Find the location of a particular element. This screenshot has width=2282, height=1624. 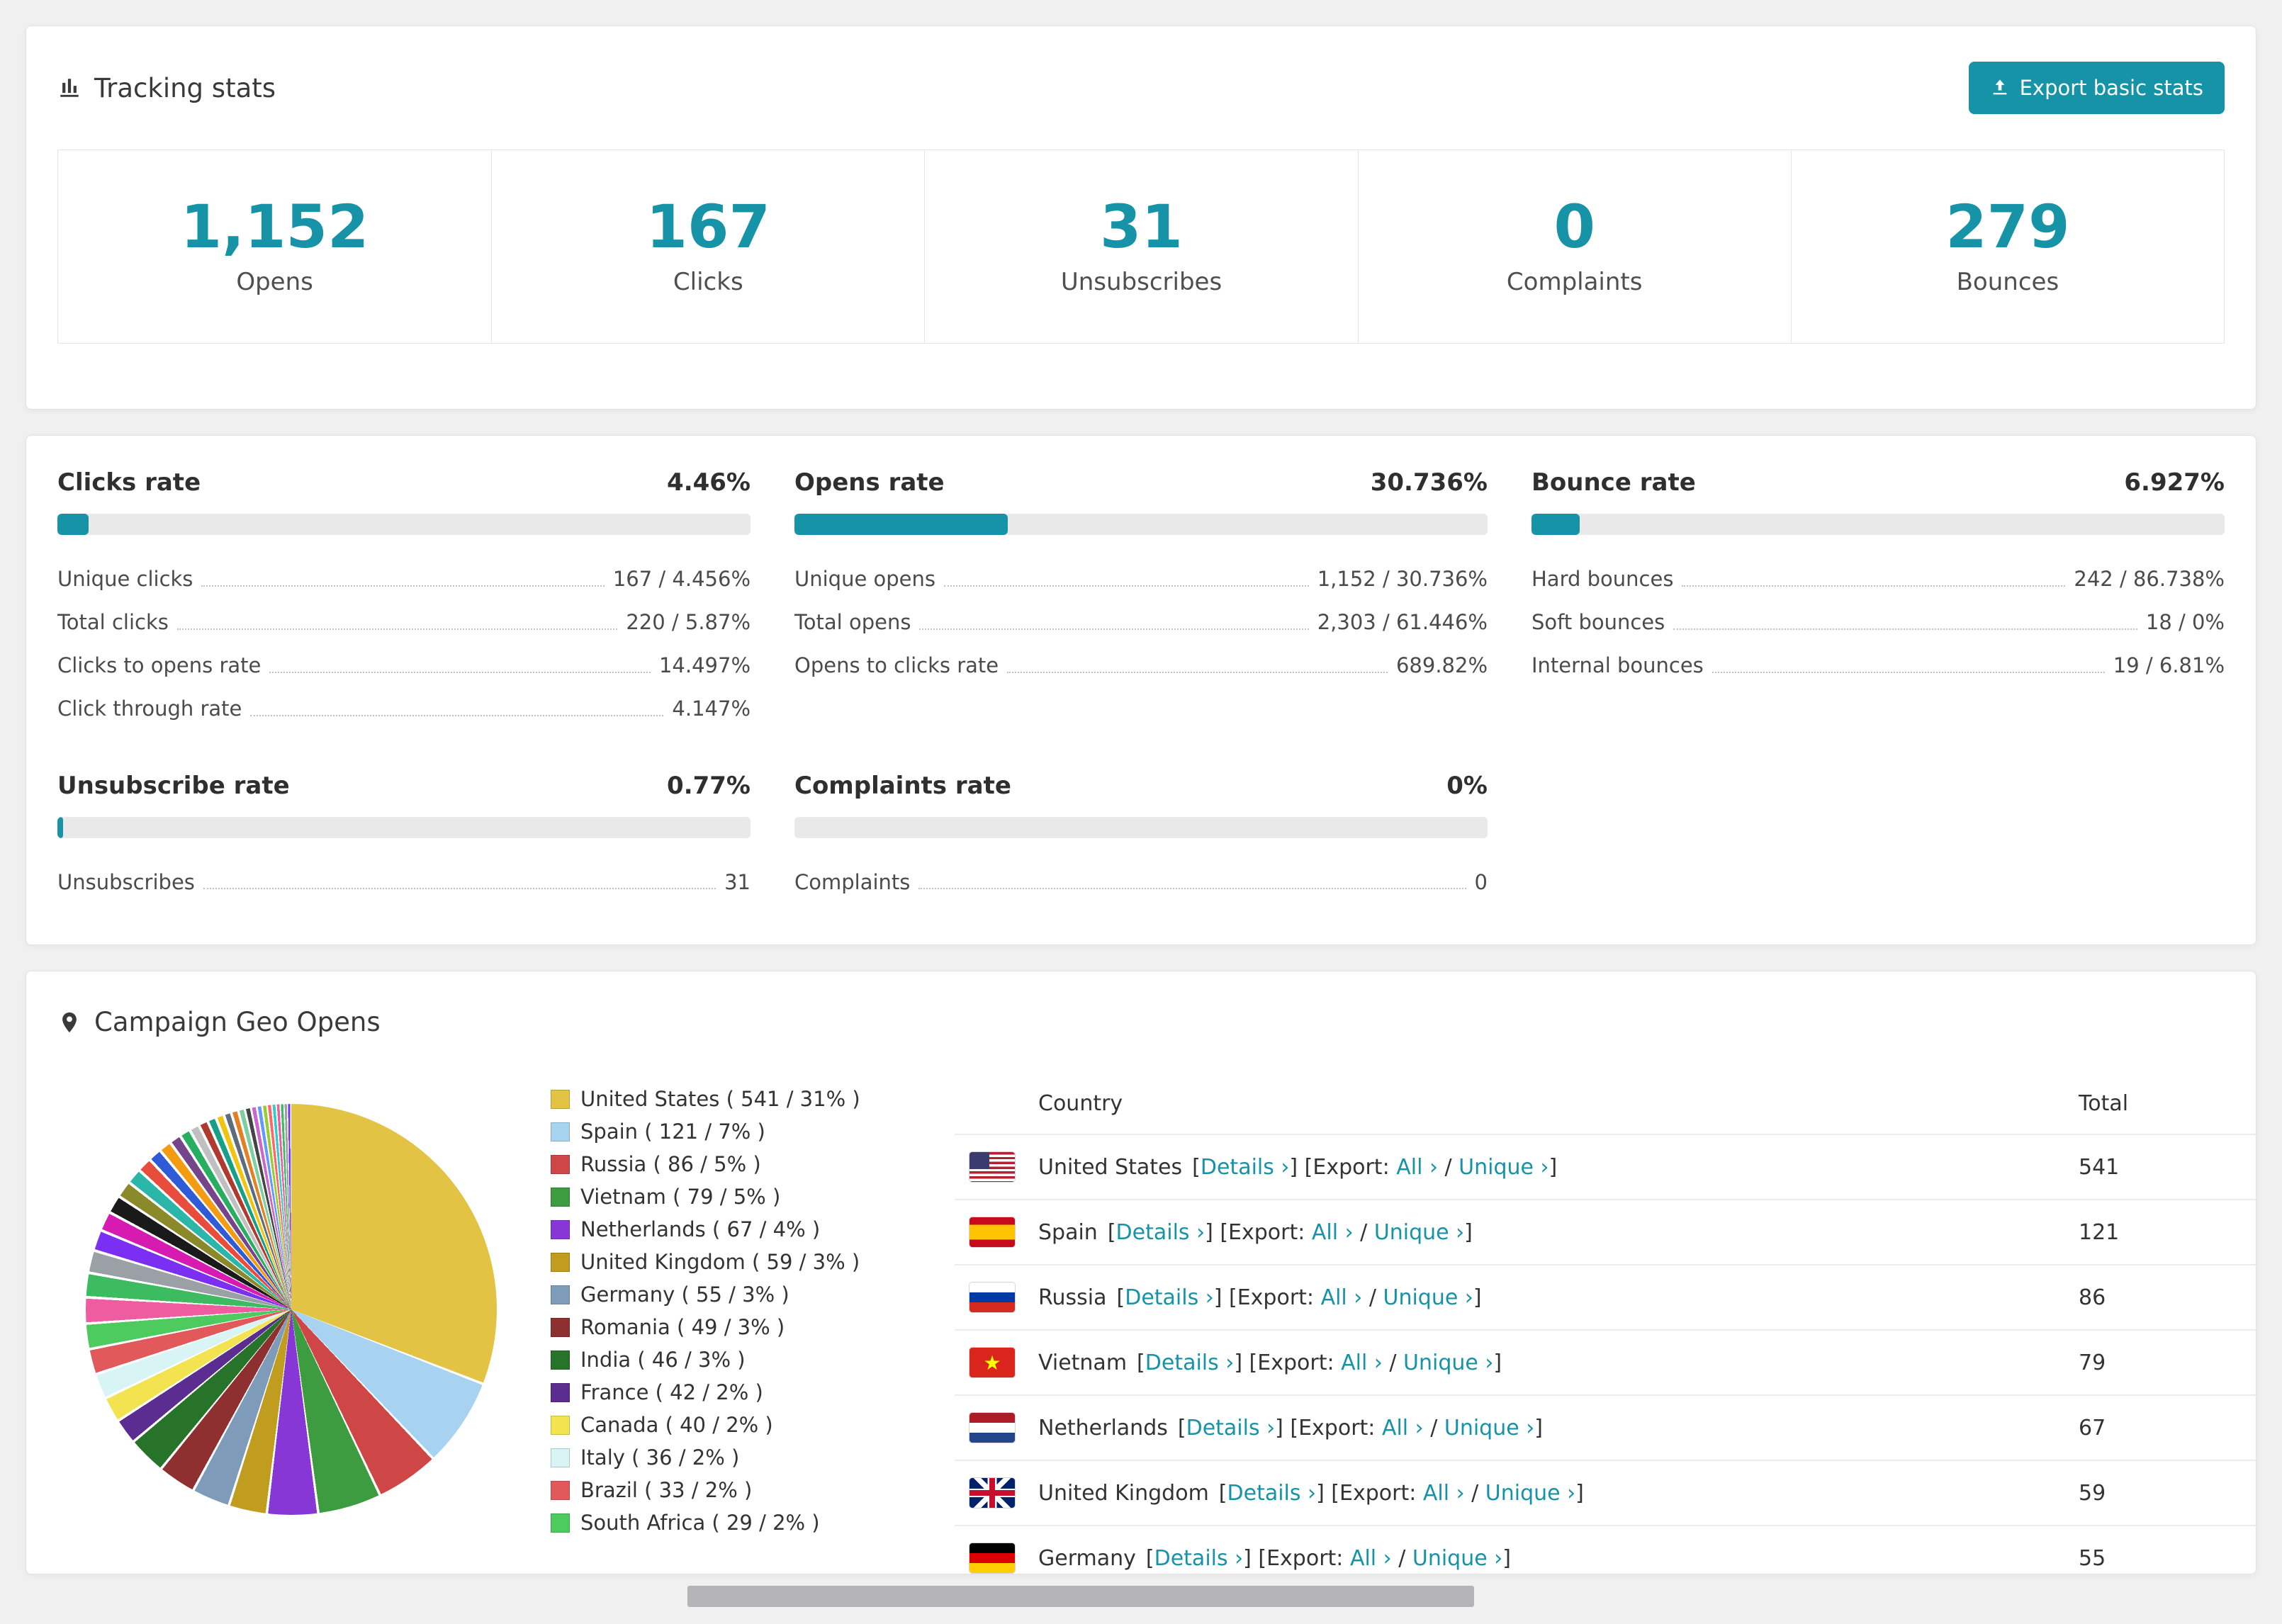

nl-flag-icon is located at coordinates (993, 1428).